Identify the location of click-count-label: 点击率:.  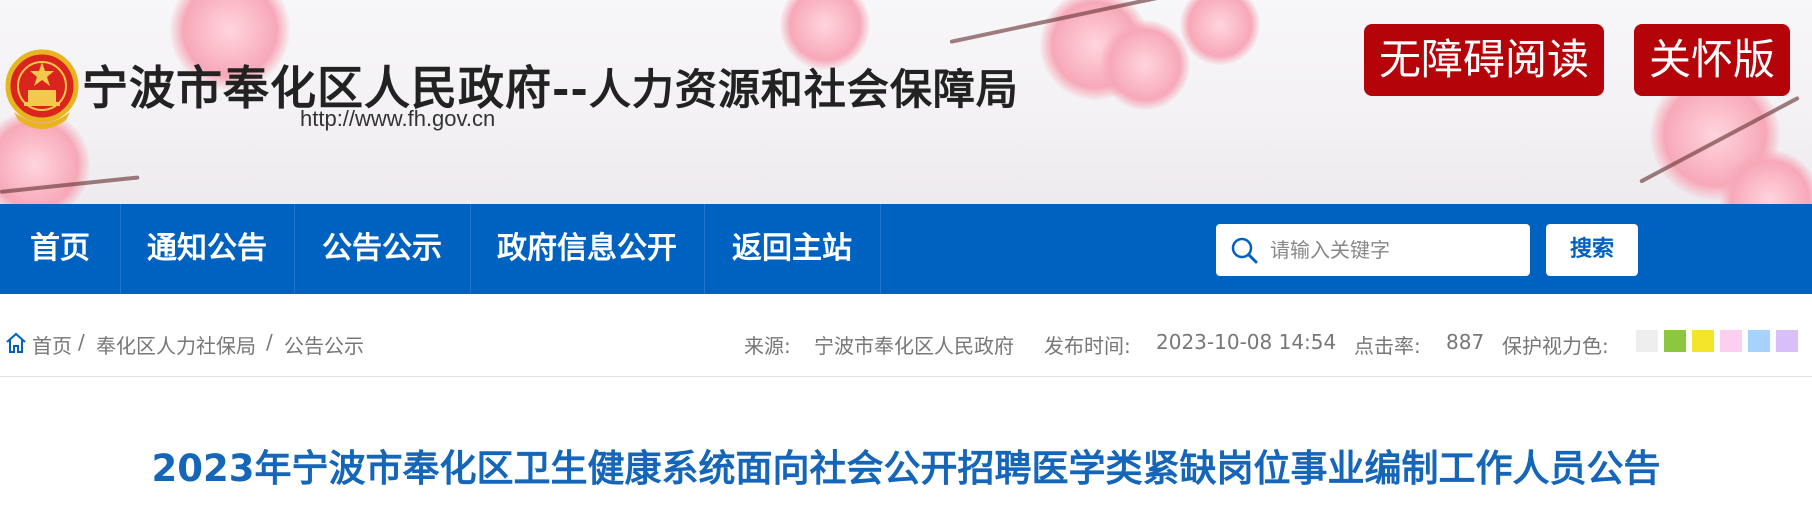
(1387, 346).